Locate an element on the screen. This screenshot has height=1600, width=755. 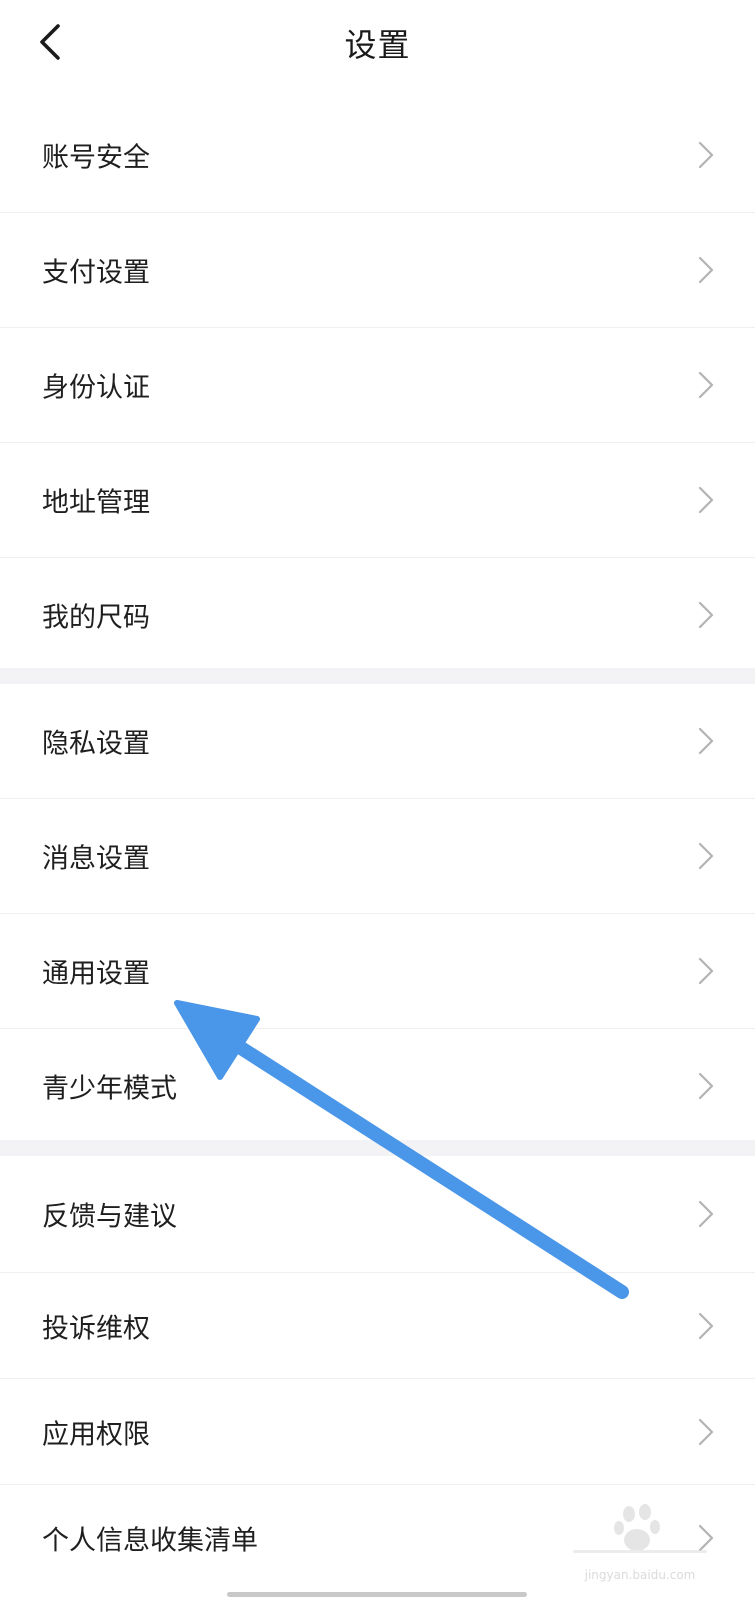
menu-item-complaints: 投诉维权 is located at coordinates (377, 1326).